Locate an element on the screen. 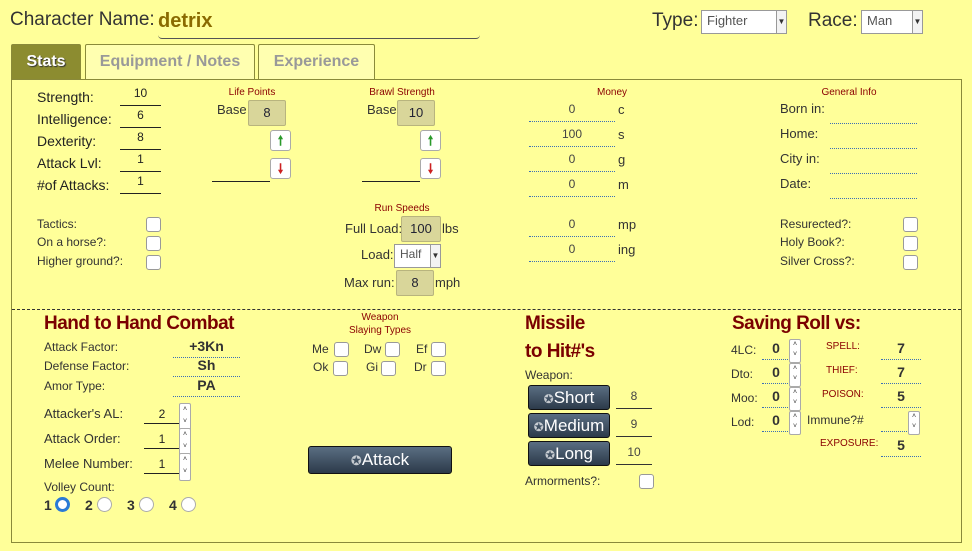 The image size is (972, 551). strength-label: Strength: is located at coordinates (65, 97).